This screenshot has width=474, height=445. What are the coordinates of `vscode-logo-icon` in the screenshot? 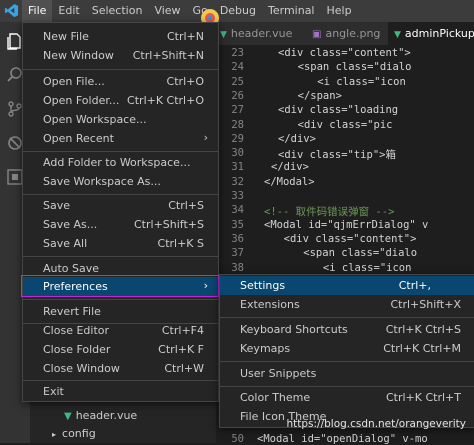 It's located at (11, 10).